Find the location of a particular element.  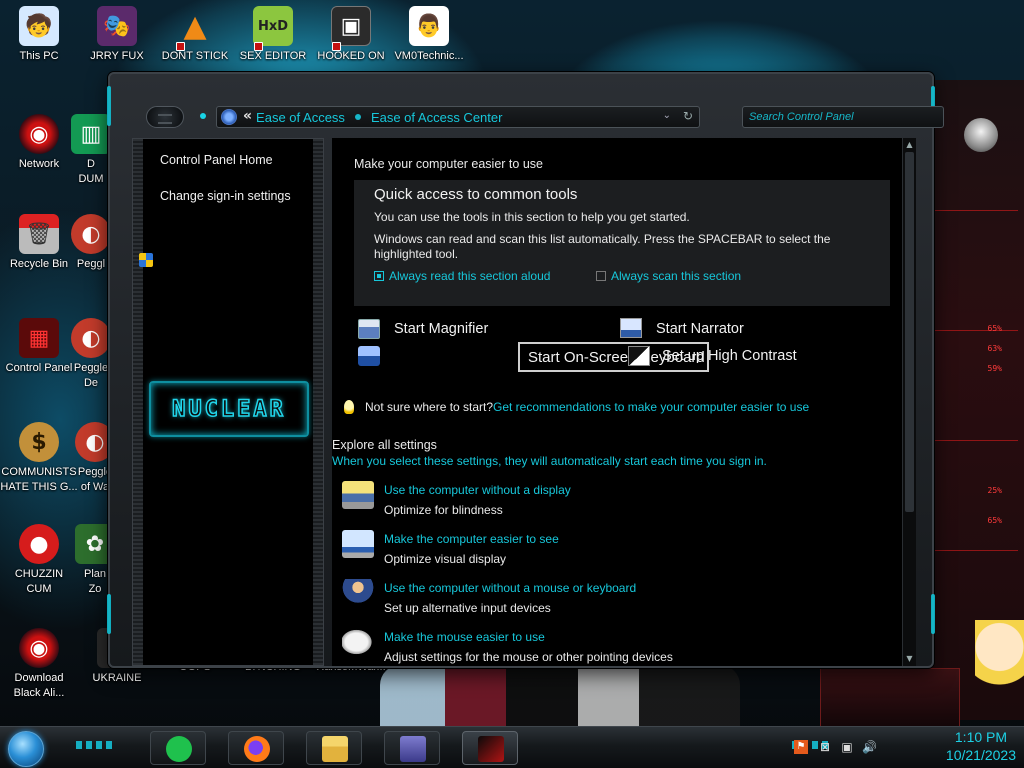

doctor-icon: 👨 is located at coordinates (429, 26).